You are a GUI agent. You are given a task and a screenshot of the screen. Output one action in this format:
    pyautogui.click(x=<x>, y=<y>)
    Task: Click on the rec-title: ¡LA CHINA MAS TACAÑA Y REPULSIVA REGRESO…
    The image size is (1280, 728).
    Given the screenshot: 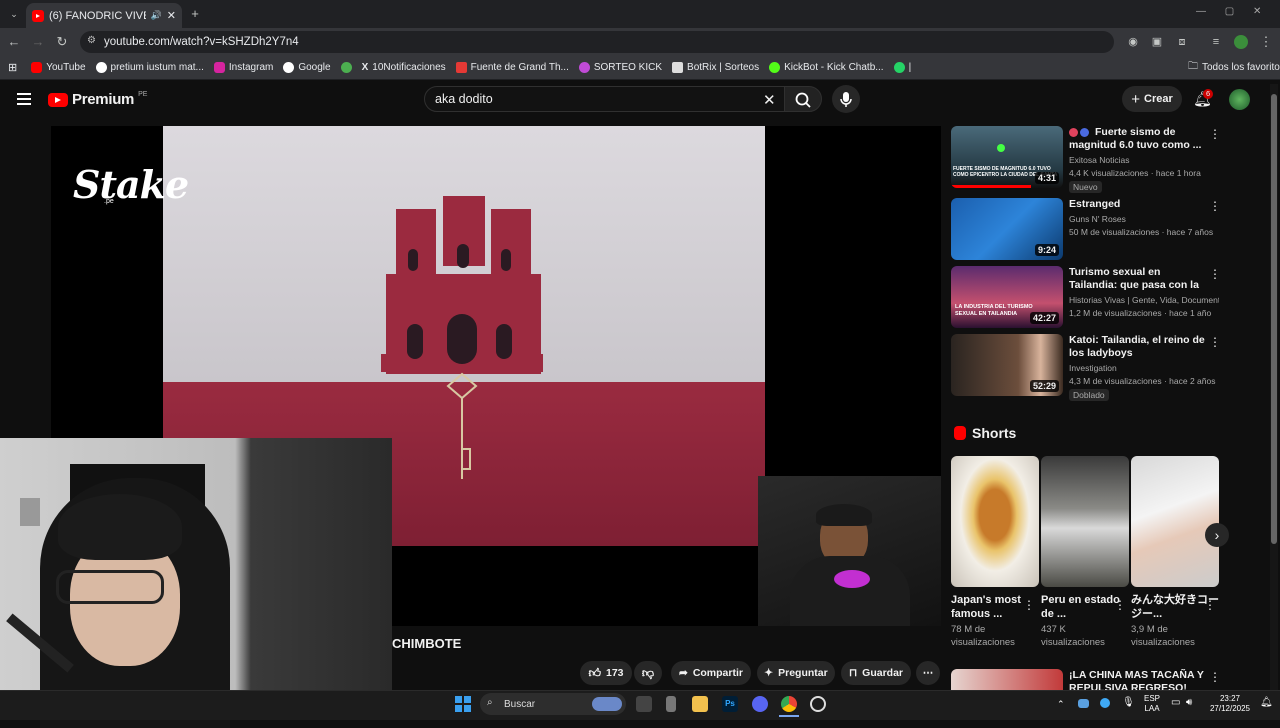 What is the action you would take?
    pyautogui.click(x=1139, y=679)
    